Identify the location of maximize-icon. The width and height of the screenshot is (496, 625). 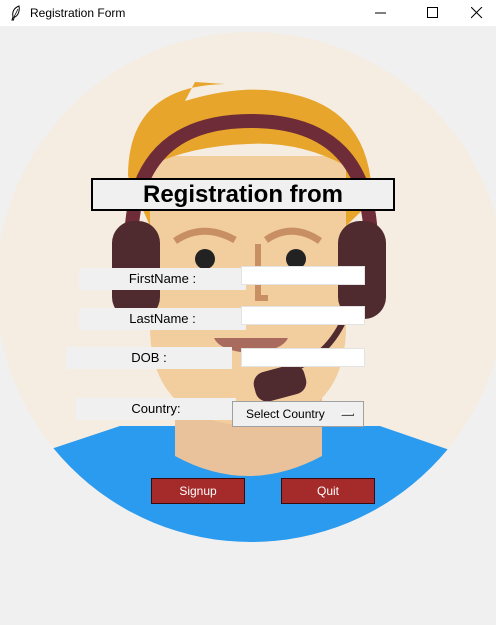
(432, 12).